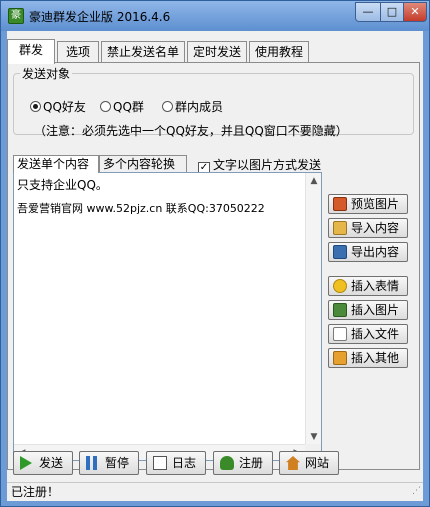 This screenshot has height=507, width=430. Describe the element at coordinates (141, 208) in the screenshot. I see `editor-line: 吾爱营销官网 www.52pjz.cn 联系QQ:37050222` at that location.